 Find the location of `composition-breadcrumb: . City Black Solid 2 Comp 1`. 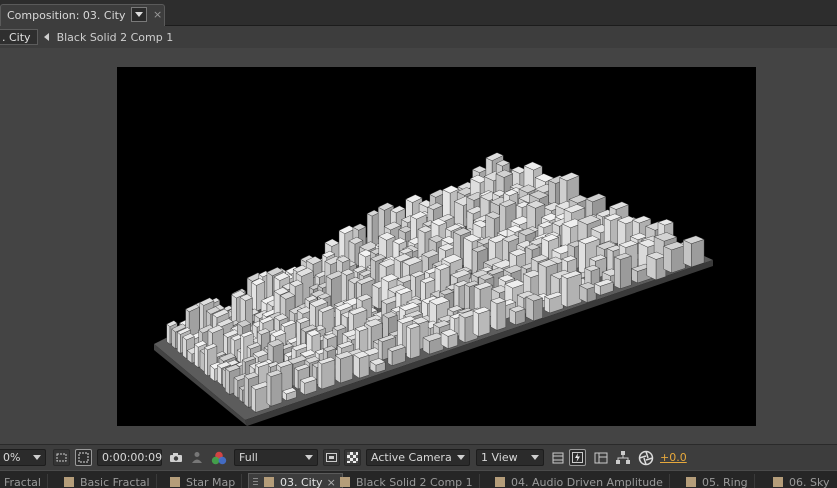

composition-breadcrumb: . City Black Solid 2 Comp 1 is located at coordinates (418, 37).